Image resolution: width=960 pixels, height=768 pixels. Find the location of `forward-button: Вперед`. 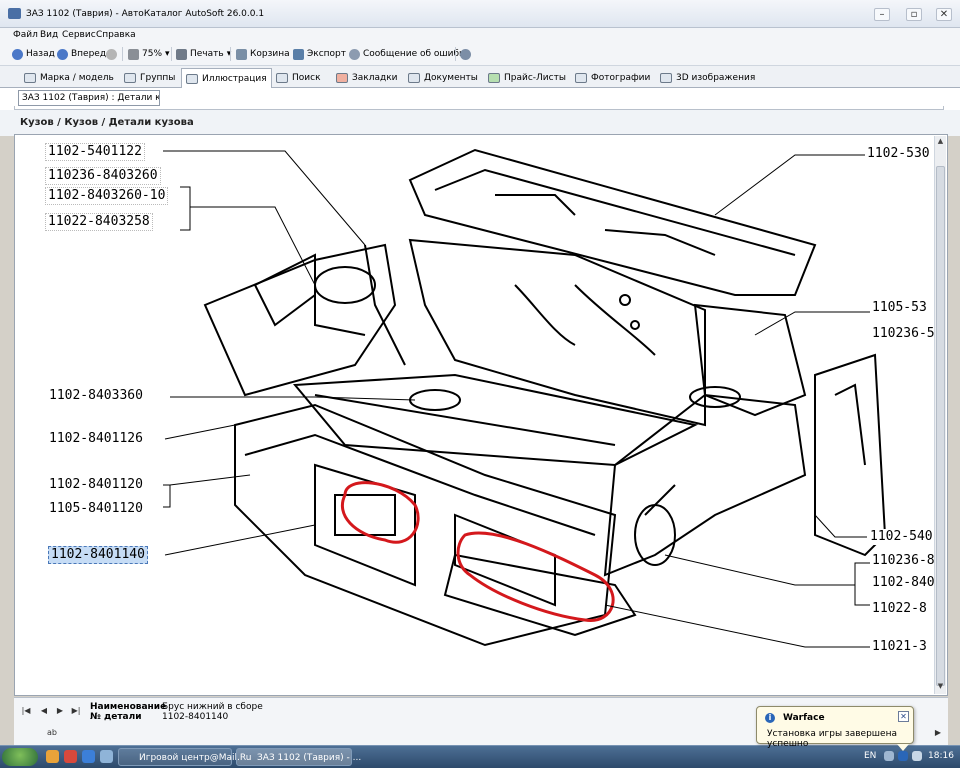

forward-button: Вперед is located at coordinates (81, 54).